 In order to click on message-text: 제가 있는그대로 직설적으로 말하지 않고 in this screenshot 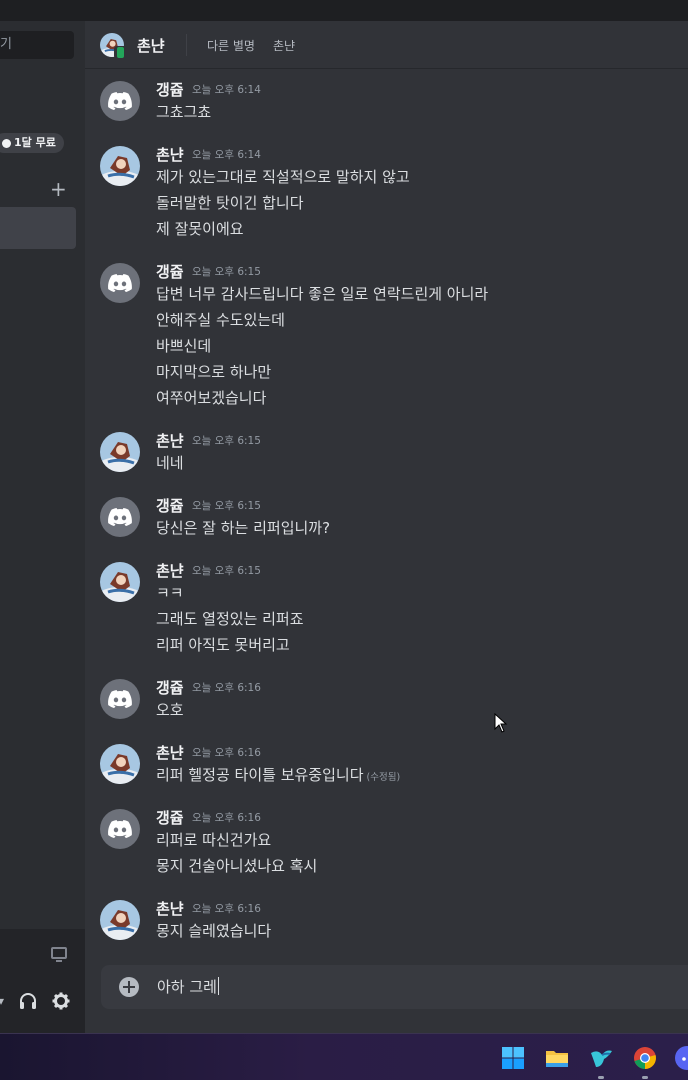, I will do `click(283, 177)`.